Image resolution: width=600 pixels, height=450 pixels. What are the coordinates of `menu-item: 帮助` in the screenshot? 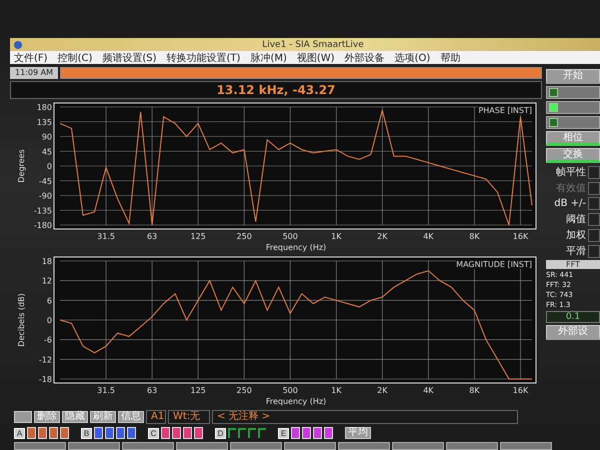 It's located at (450, 57).